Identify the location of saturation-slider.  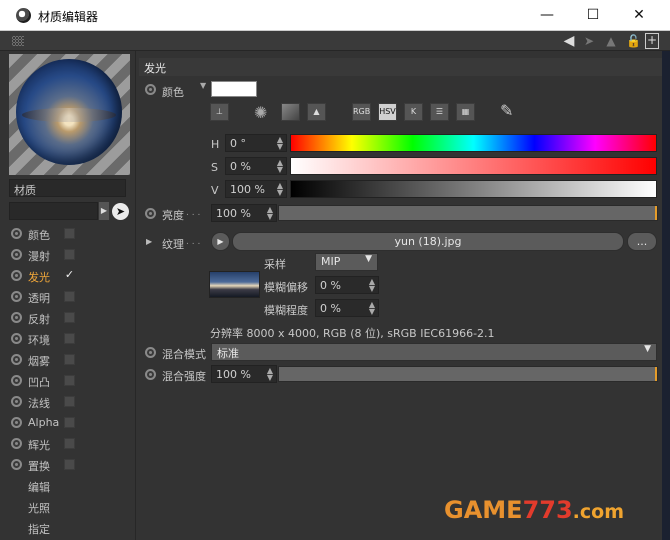
(473, 166).